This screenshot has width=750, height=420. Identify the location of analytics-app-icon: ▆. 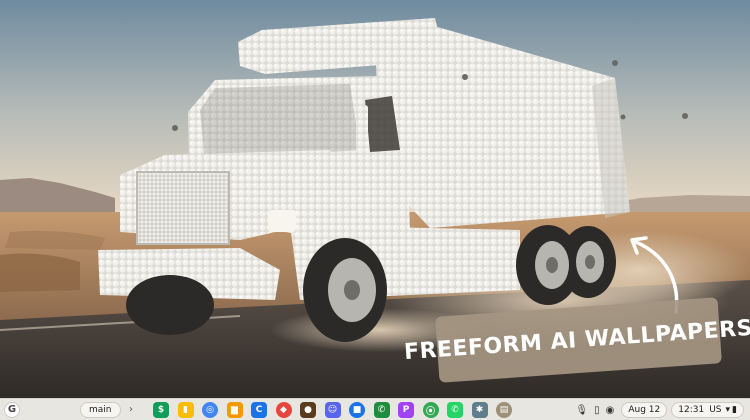
(234, 410).